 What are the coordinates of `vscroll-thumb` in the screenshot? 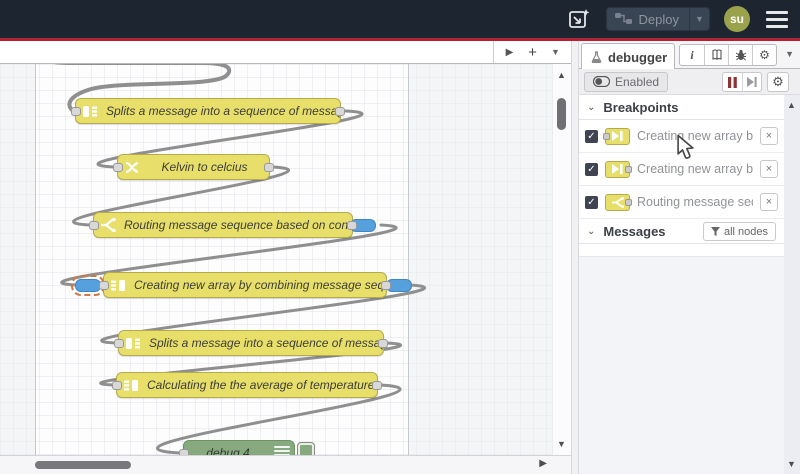 It's located at (561, 114).